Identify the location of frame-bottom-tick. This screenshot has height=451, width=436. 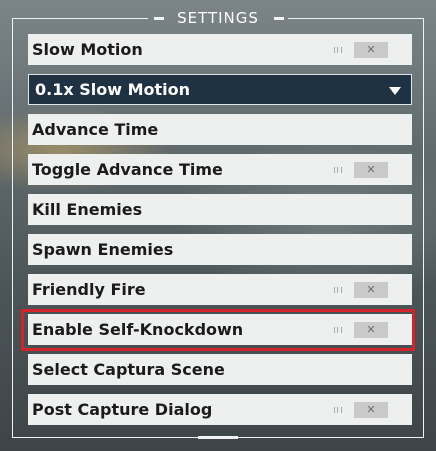
(218, 437).